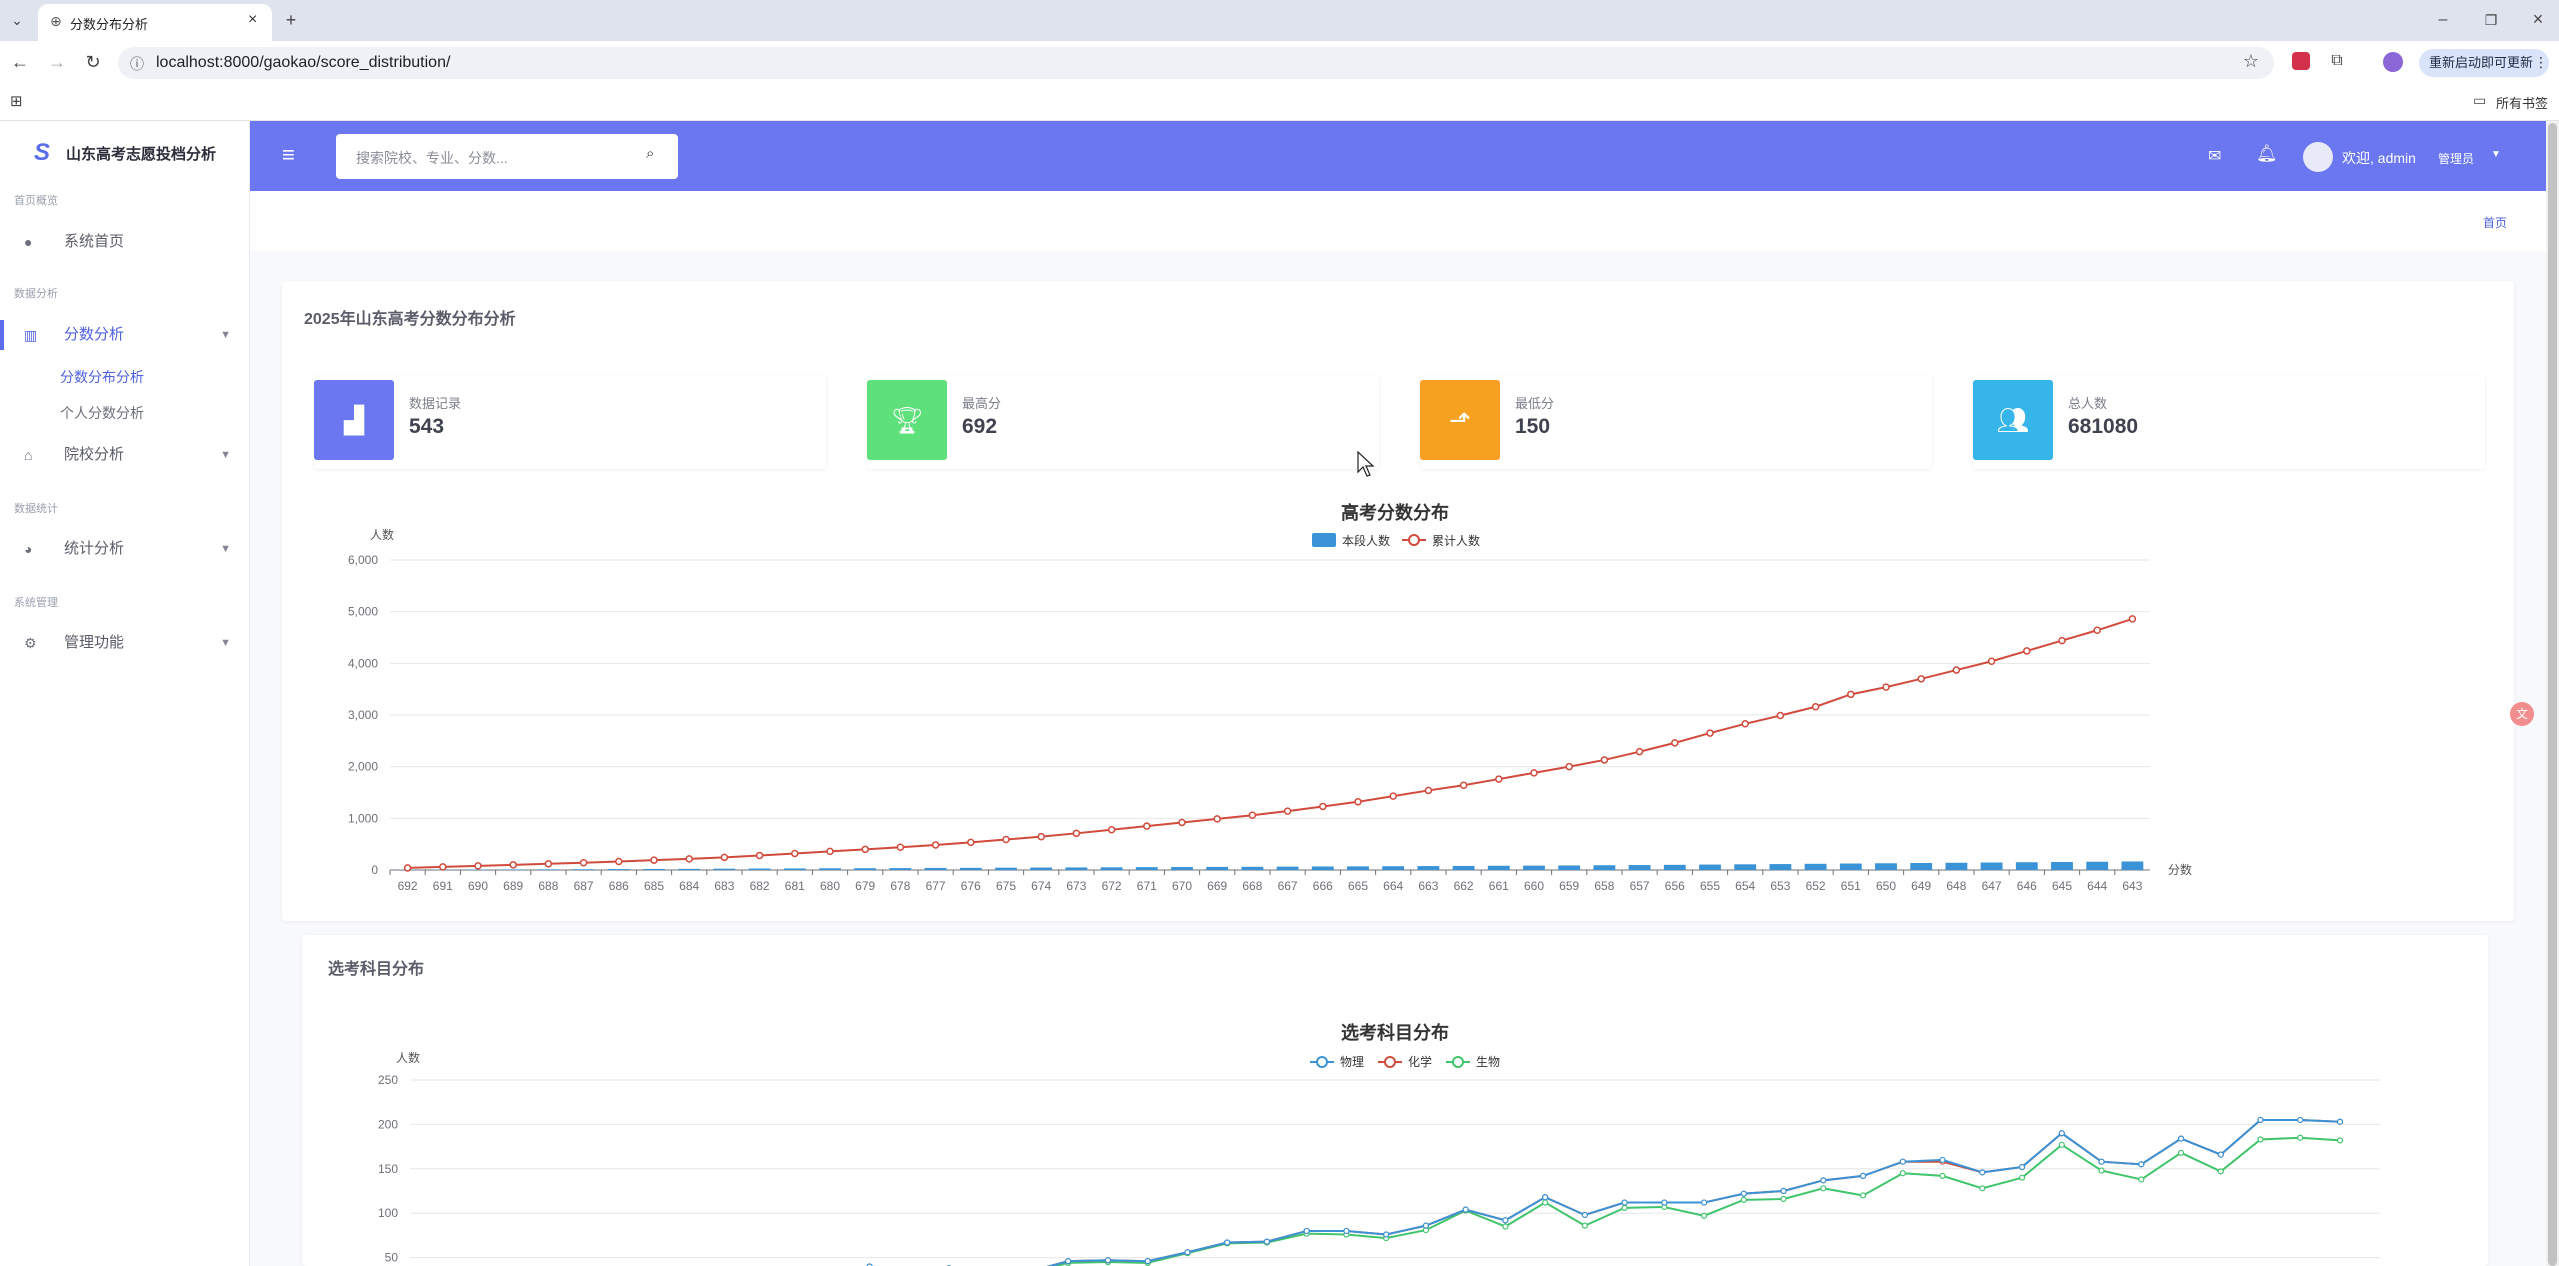 The width and height of the screenshot is (2559, 1266). Describe the element at coordinates (1041, 886) in the screenshot. I see `x-tick-label: 674` at that location.